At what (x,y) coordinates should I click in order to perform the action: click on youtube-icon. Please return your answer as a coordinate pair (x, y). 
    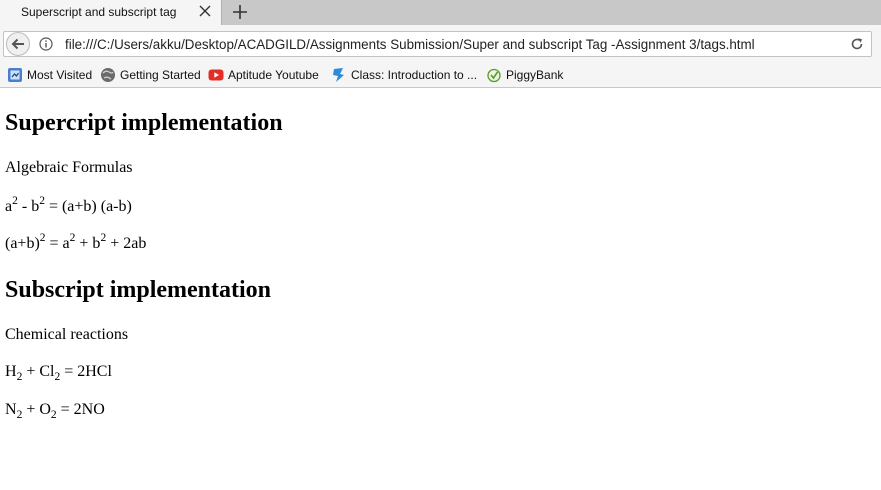
    Looking at the image, I should click on (216, 75).